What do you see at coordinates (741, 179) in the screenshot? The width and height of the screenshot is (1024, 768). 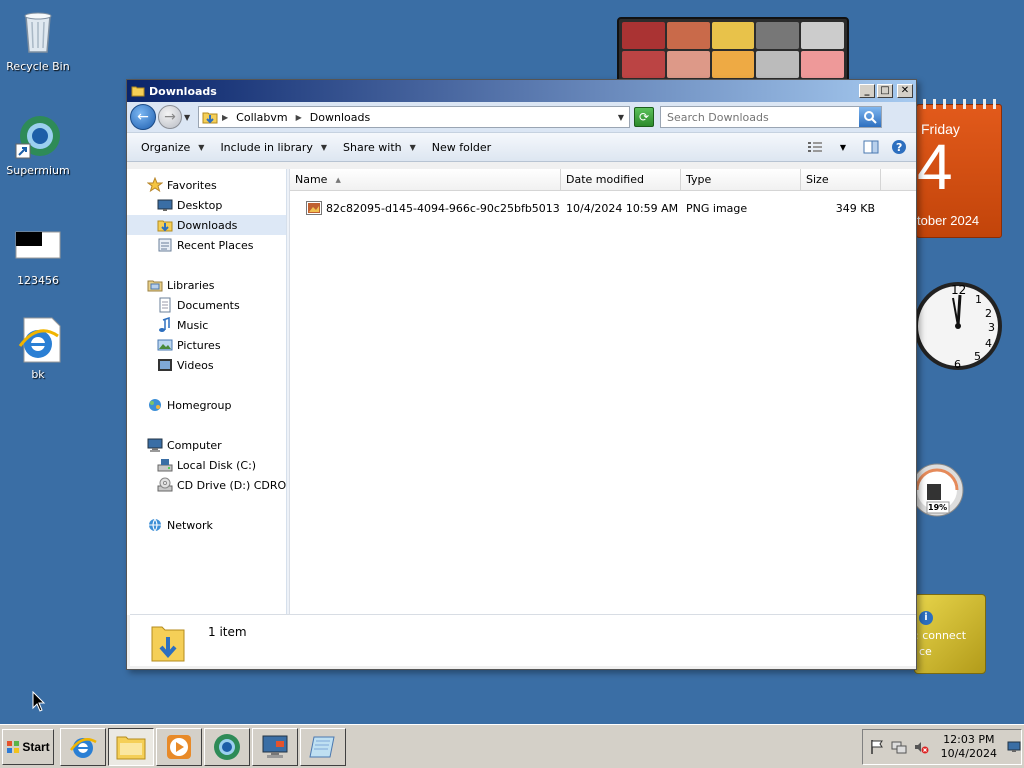 I see `column-header-type: Type` at bounding box center [741, 179].